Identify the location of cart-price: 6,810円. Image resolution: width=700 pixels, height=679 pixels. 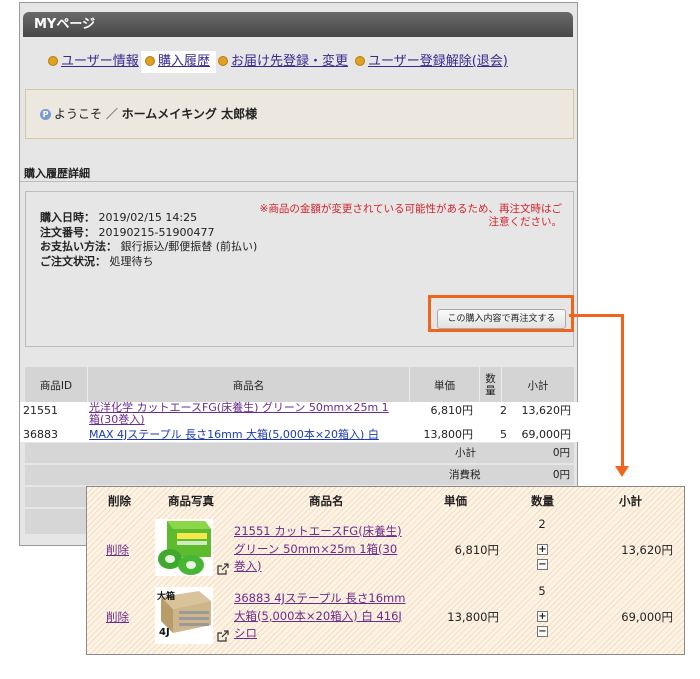
(476, 550).